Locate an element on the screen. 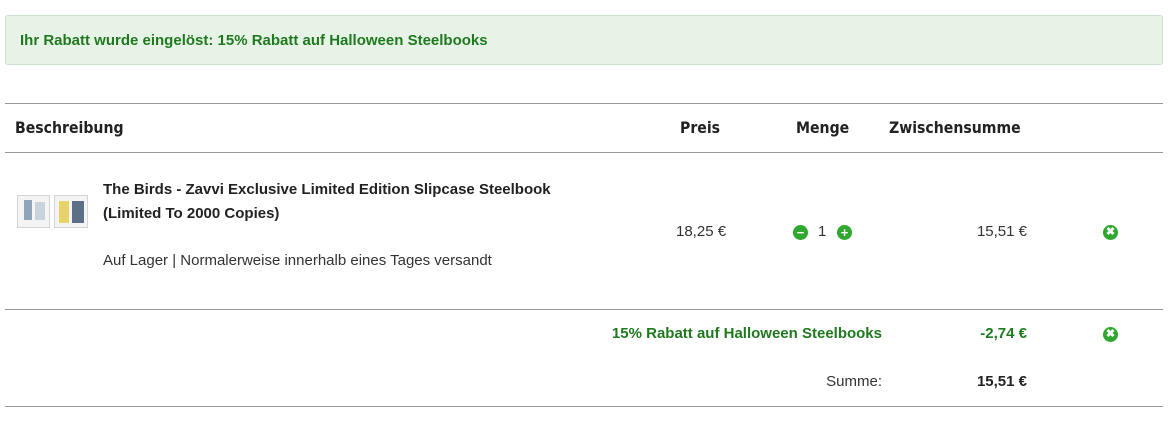  decrease-quantity-button: − is located at coordinates (800, 232).